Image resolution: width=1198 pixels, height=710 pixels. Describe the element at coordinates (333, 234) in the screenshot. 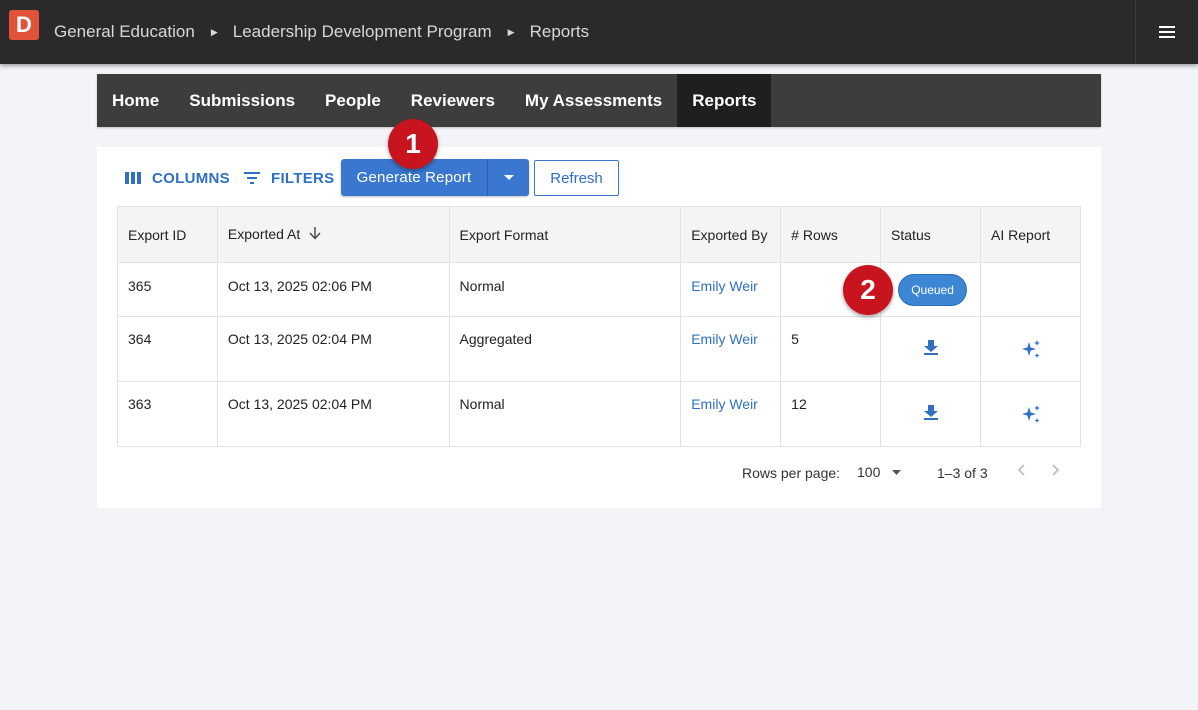

I see `column-header-exported-at: Exported At` at that location.